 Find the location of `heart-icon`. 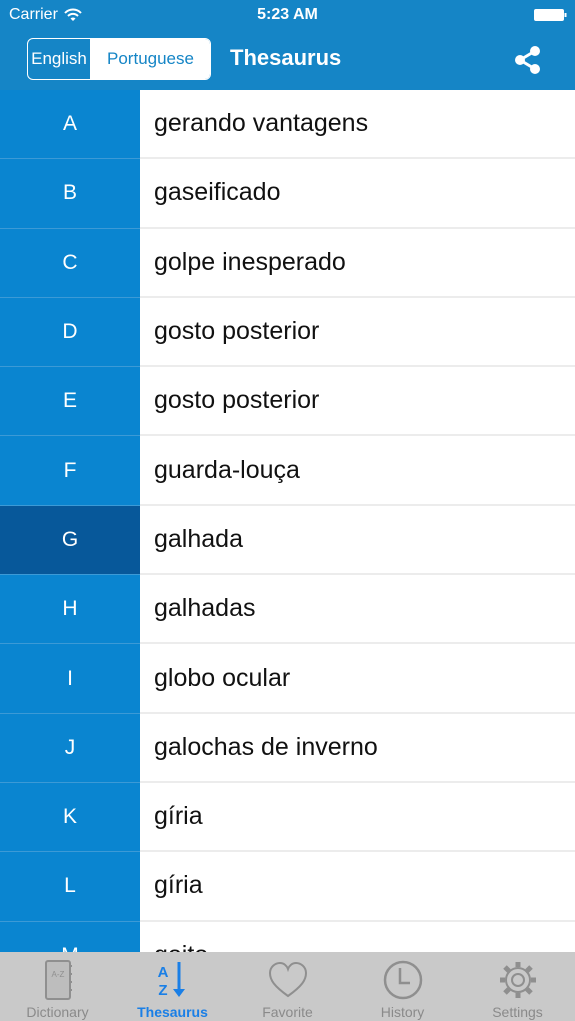

heart-icon is located at coordinates (287, 979).